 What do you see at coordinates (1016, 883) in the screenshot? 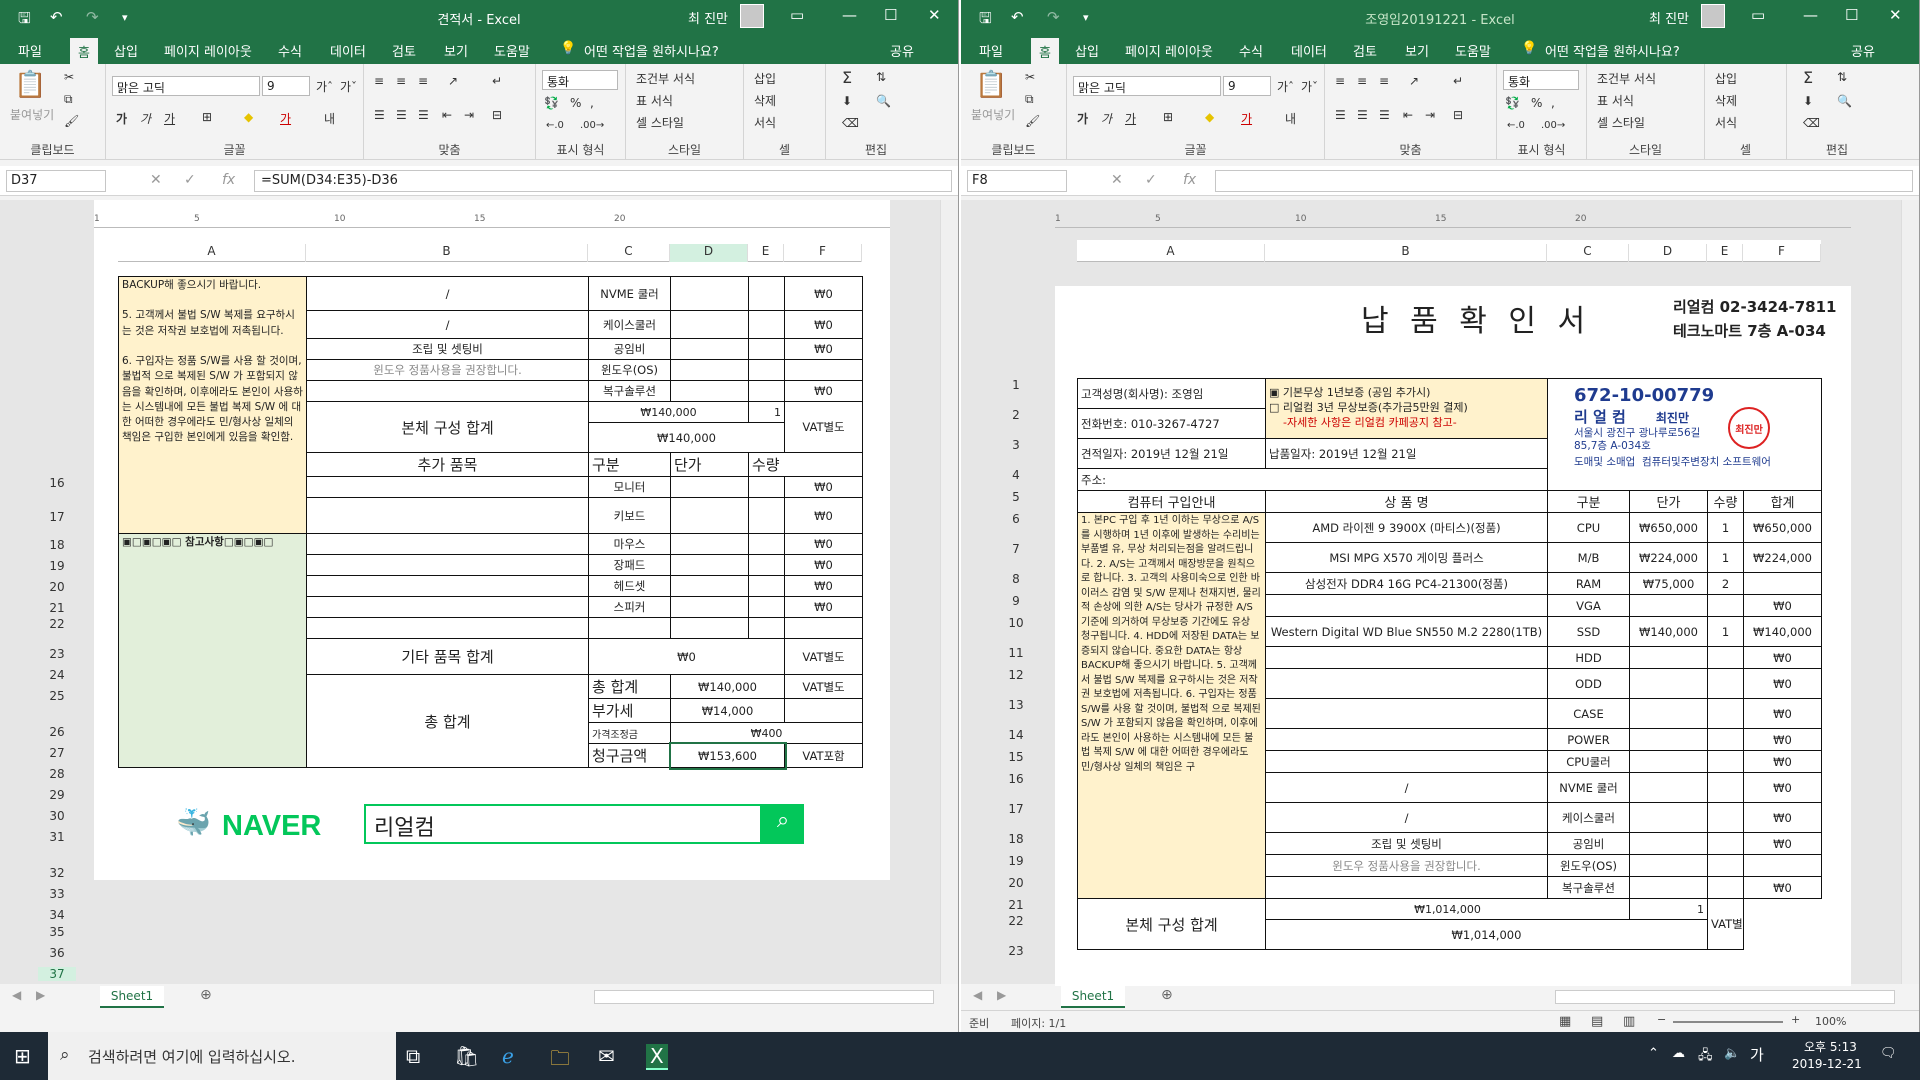
I see `row-header: 20` at bounding box center [1016, 883].